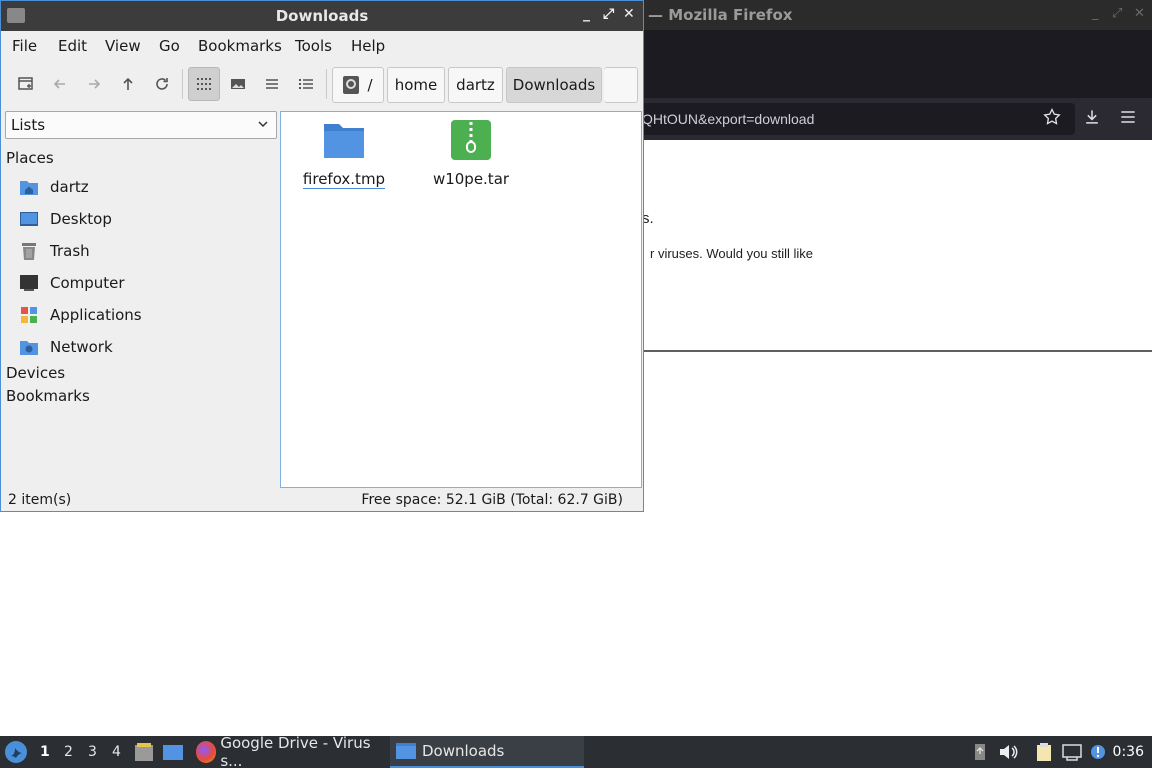 The image size is (1152, 770). I want to click on icon-view-icon, so click(204, 84).